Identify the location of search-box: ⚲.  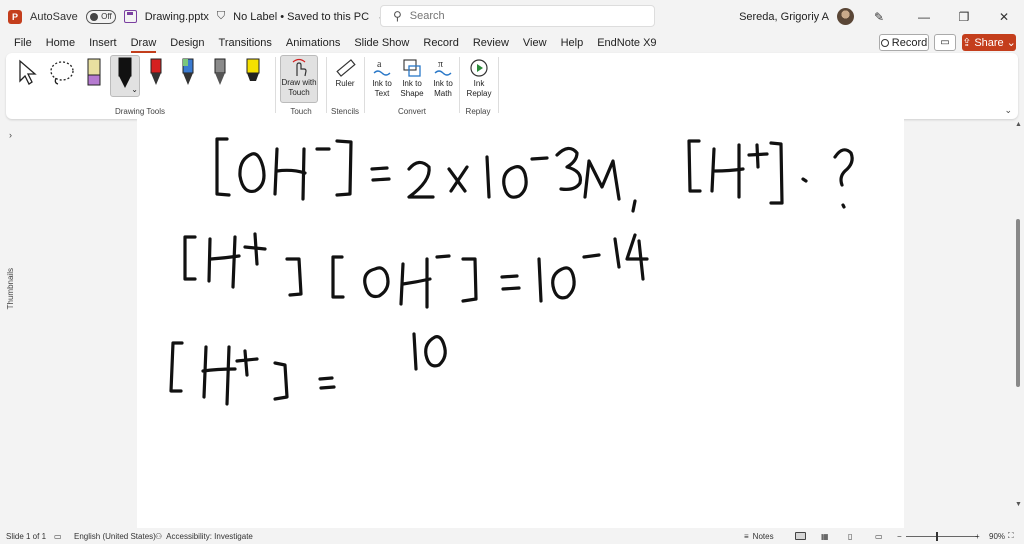
(517, 16).